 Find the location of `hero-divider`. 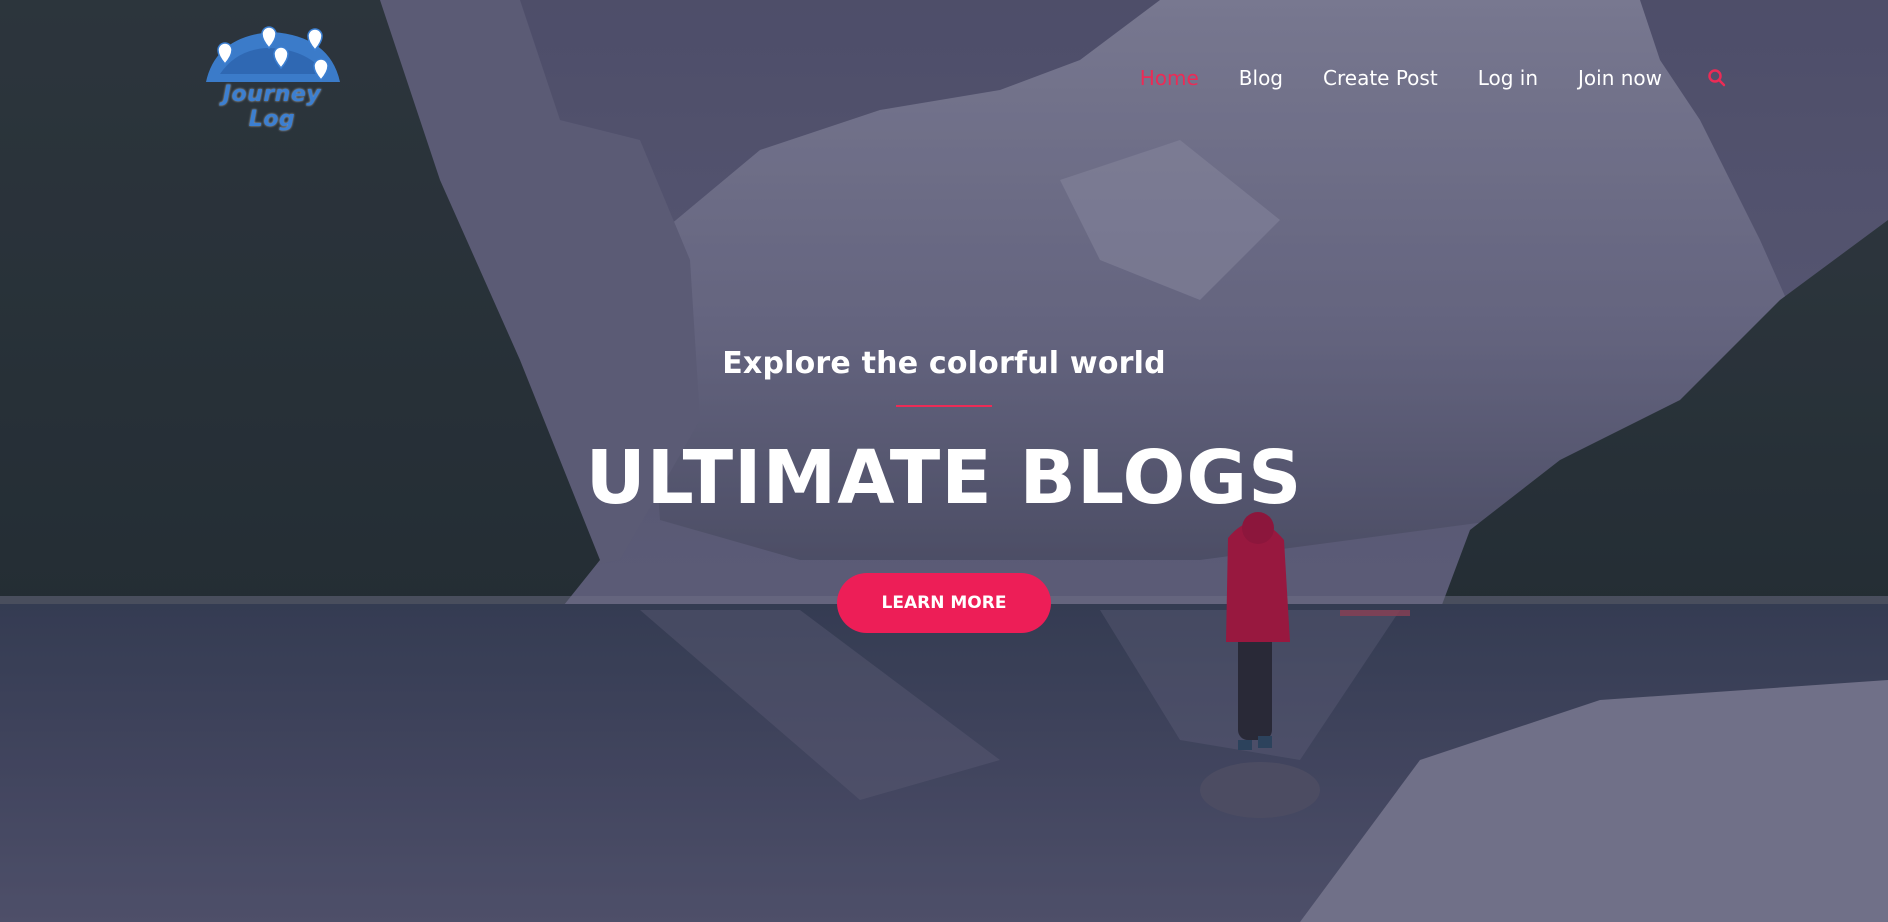

hero-divider is located at coordinates (944, 406).